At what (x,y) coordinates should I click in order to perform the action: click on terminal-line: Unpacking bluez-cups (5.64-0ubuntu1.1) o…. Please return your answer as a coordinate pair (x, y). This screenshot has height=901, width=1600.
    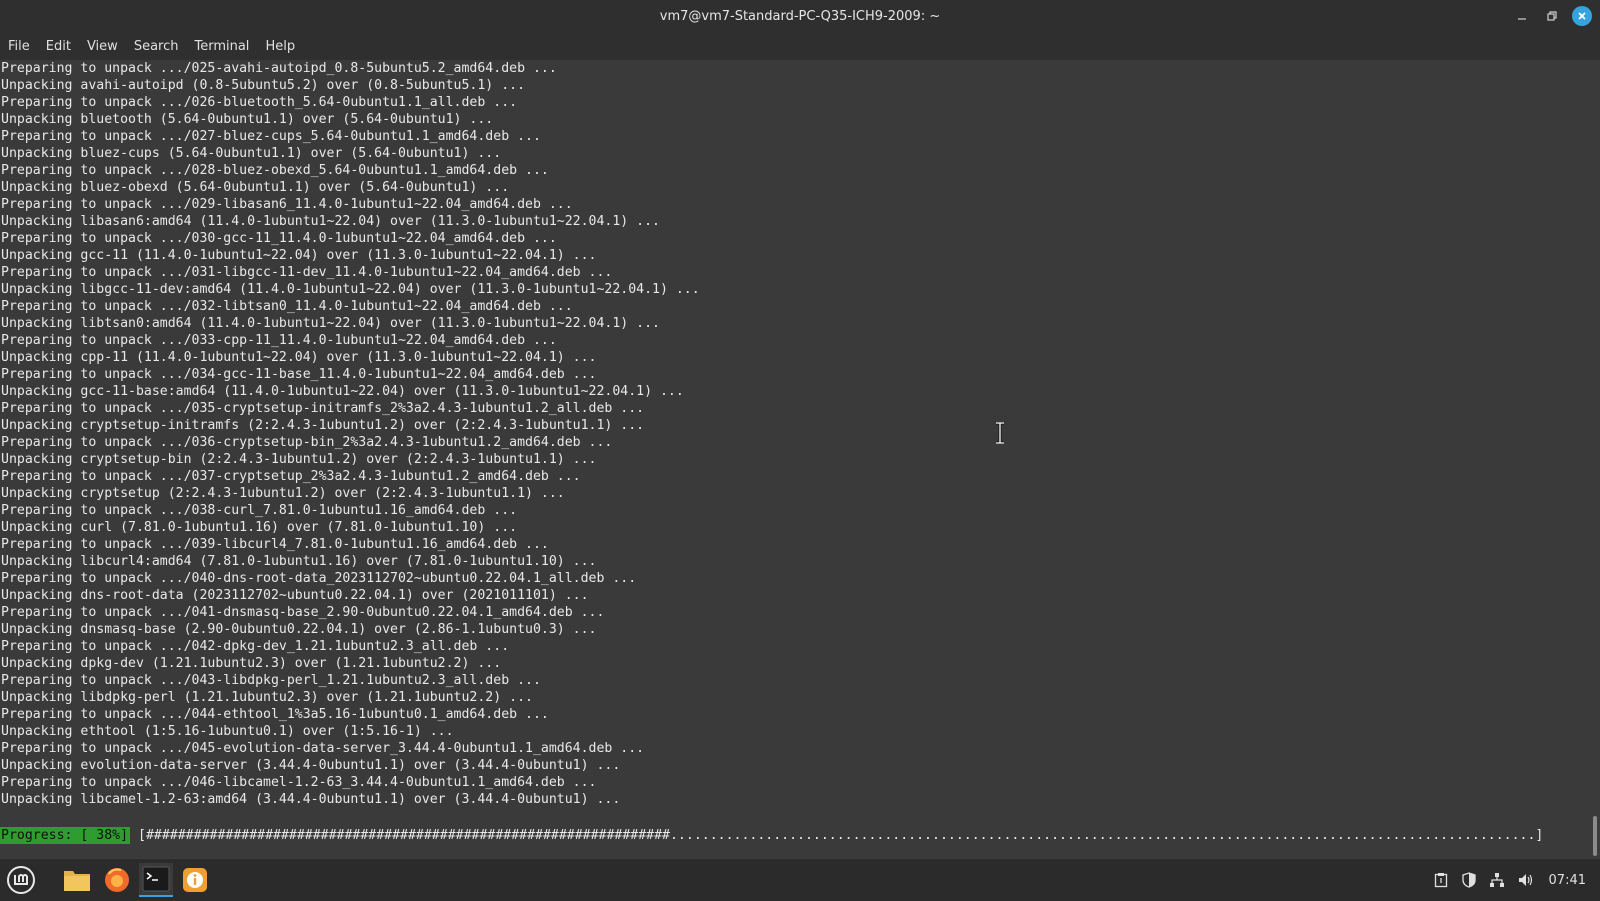
    Looking at the image, I should click on (251, 153).